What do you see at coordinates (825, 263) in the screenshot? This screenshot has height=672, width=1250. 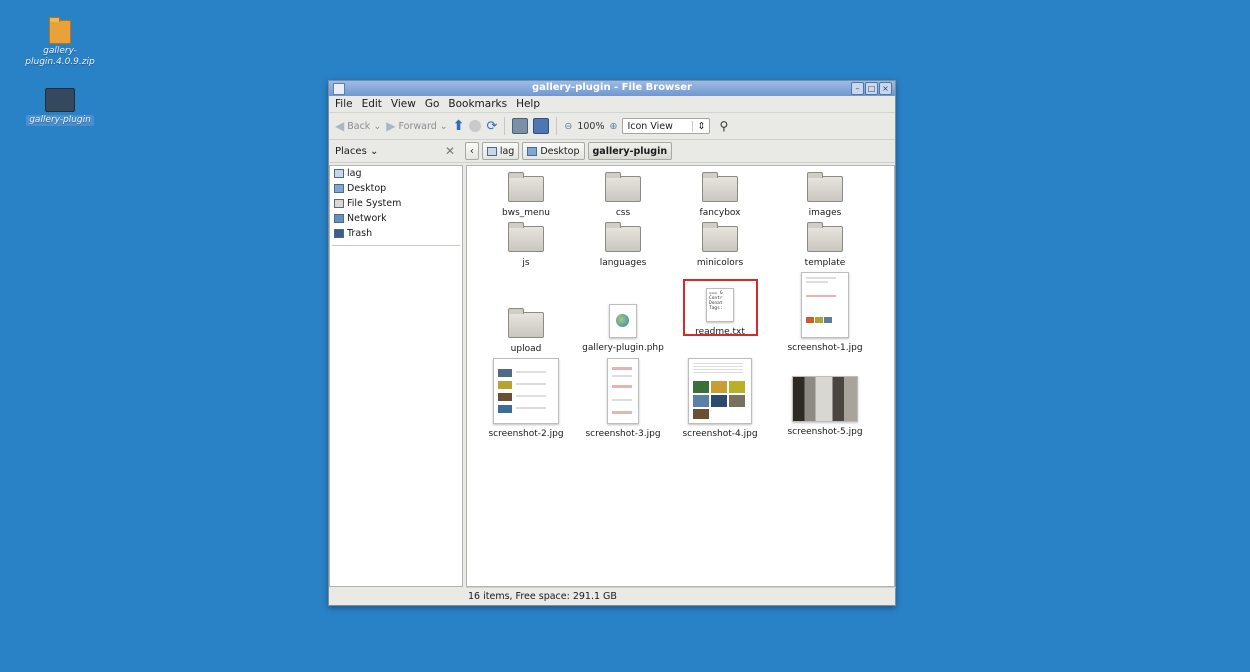 I see `file-item-label: template` at bounding box center [825, 263].